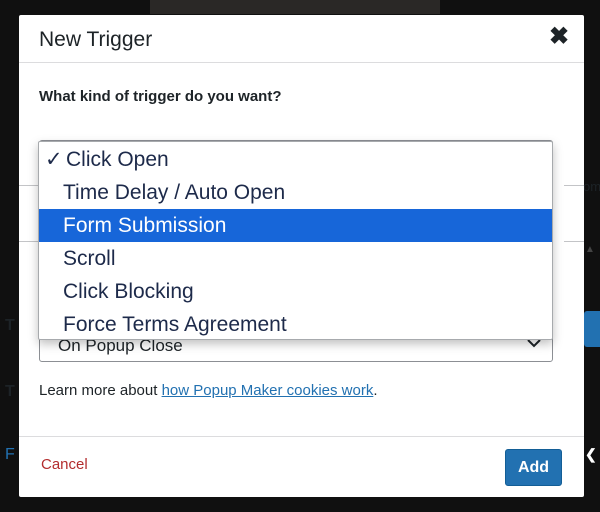 The width and height of the screenshot is (600, 512). What do you see at coordinates (100, 390) in the screenshot?
I see `learn-more-prefix: Learn more about` at bounding box center [100, 390].